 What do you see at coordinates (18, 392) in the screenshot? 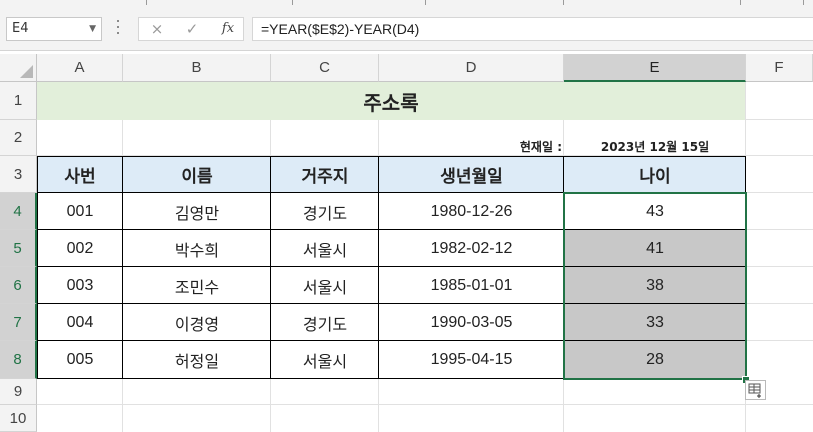
I see `row-header-9: 9` at bounding box center [18, 392].